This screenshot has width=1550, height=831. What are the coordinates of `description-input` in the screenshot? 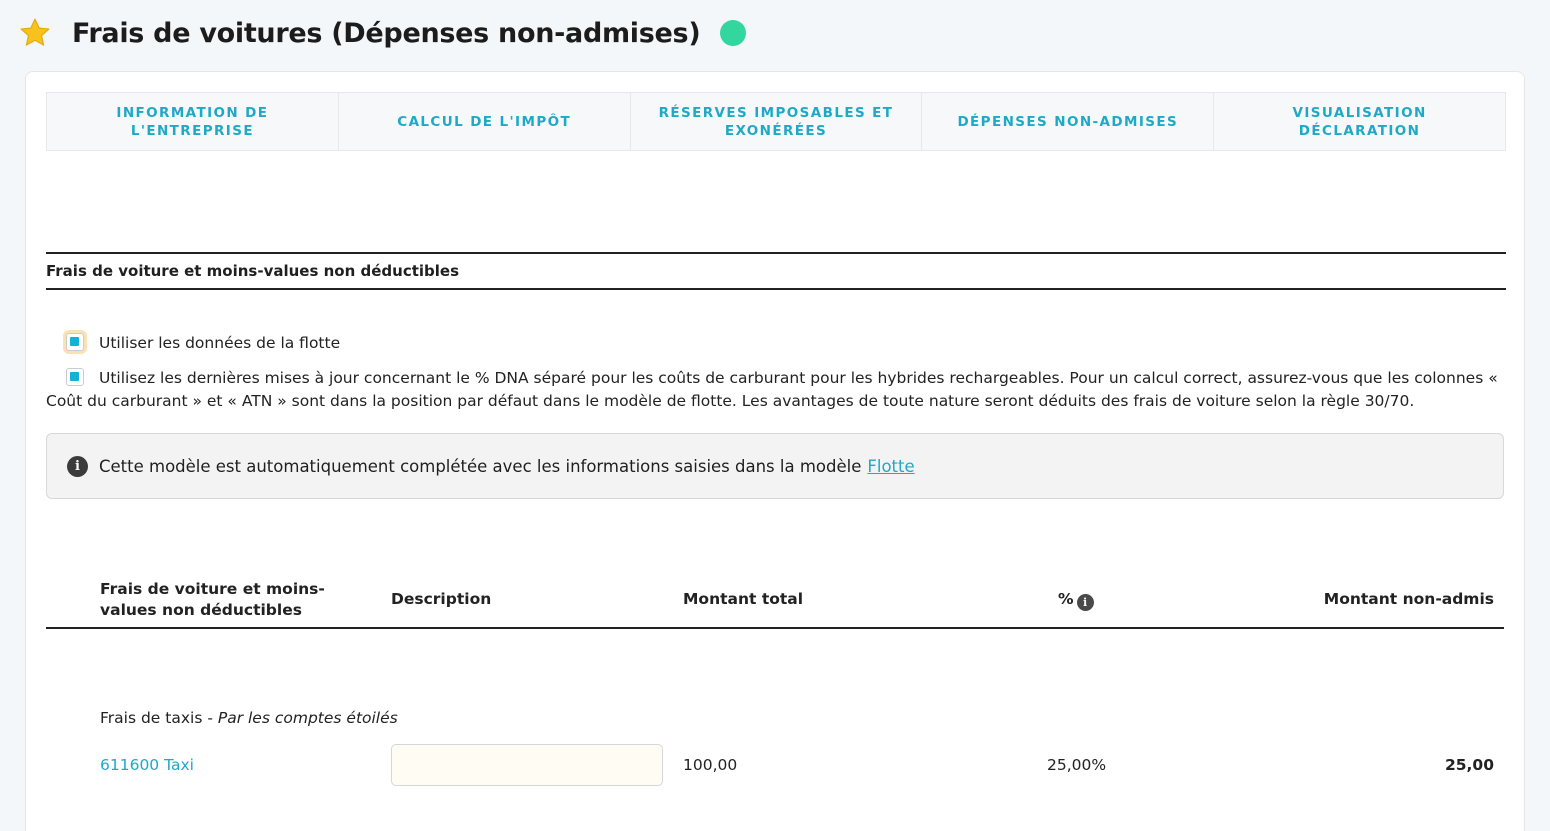 It's located at (527, 765).